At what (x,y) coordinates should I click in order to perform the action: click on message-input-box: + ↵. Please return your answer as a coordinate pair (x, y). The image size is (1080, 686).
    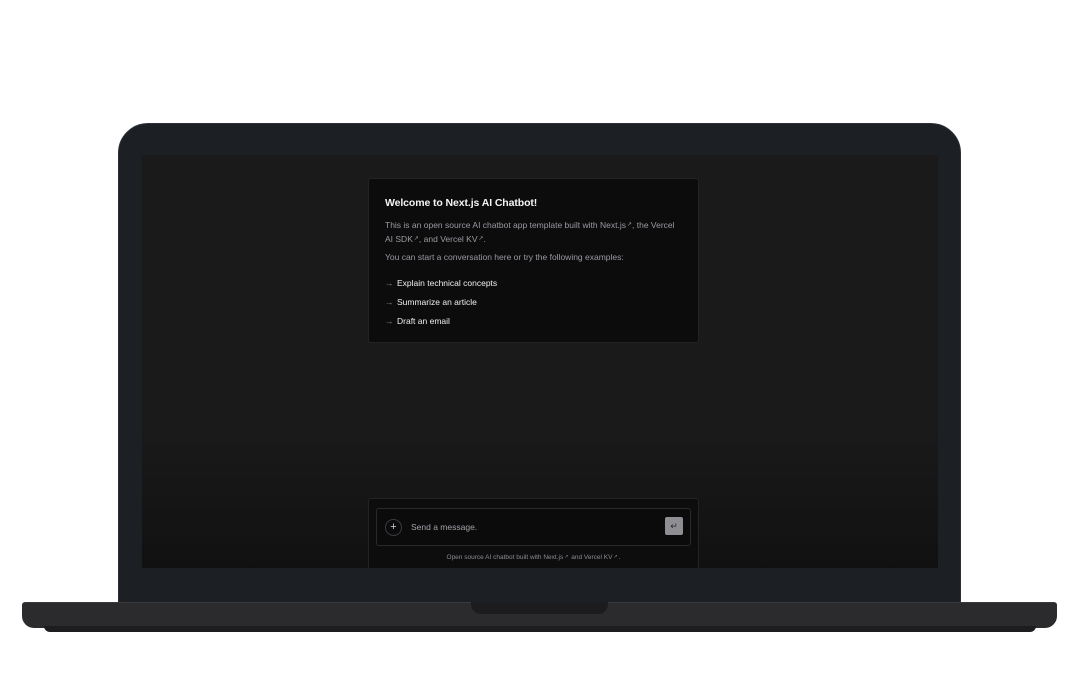
    Looking at the image, I should click on (533, 527).